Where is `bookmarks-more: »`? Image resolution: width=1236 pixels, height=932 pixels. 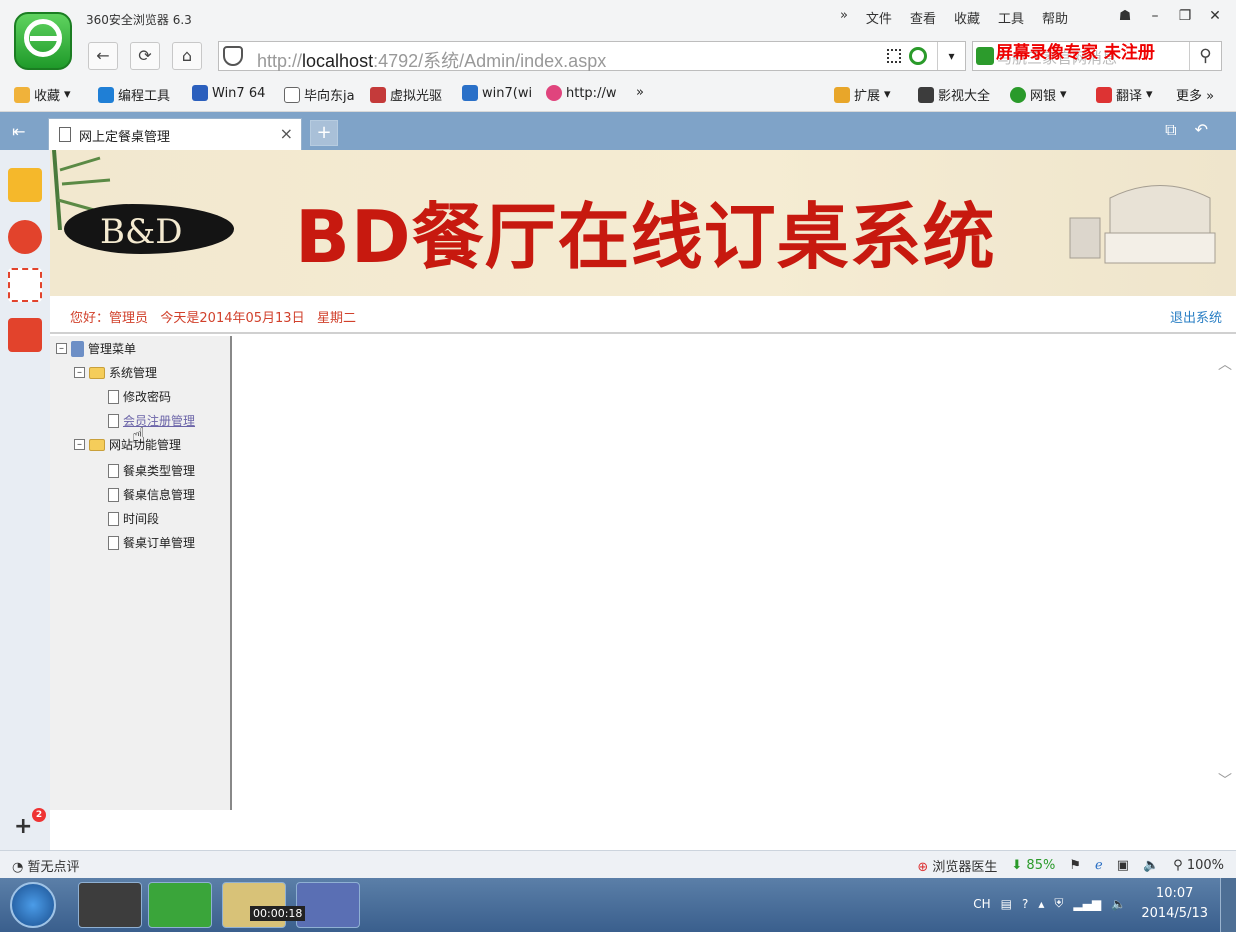 bookmarks-more: » is located at coordinates (640, 92).